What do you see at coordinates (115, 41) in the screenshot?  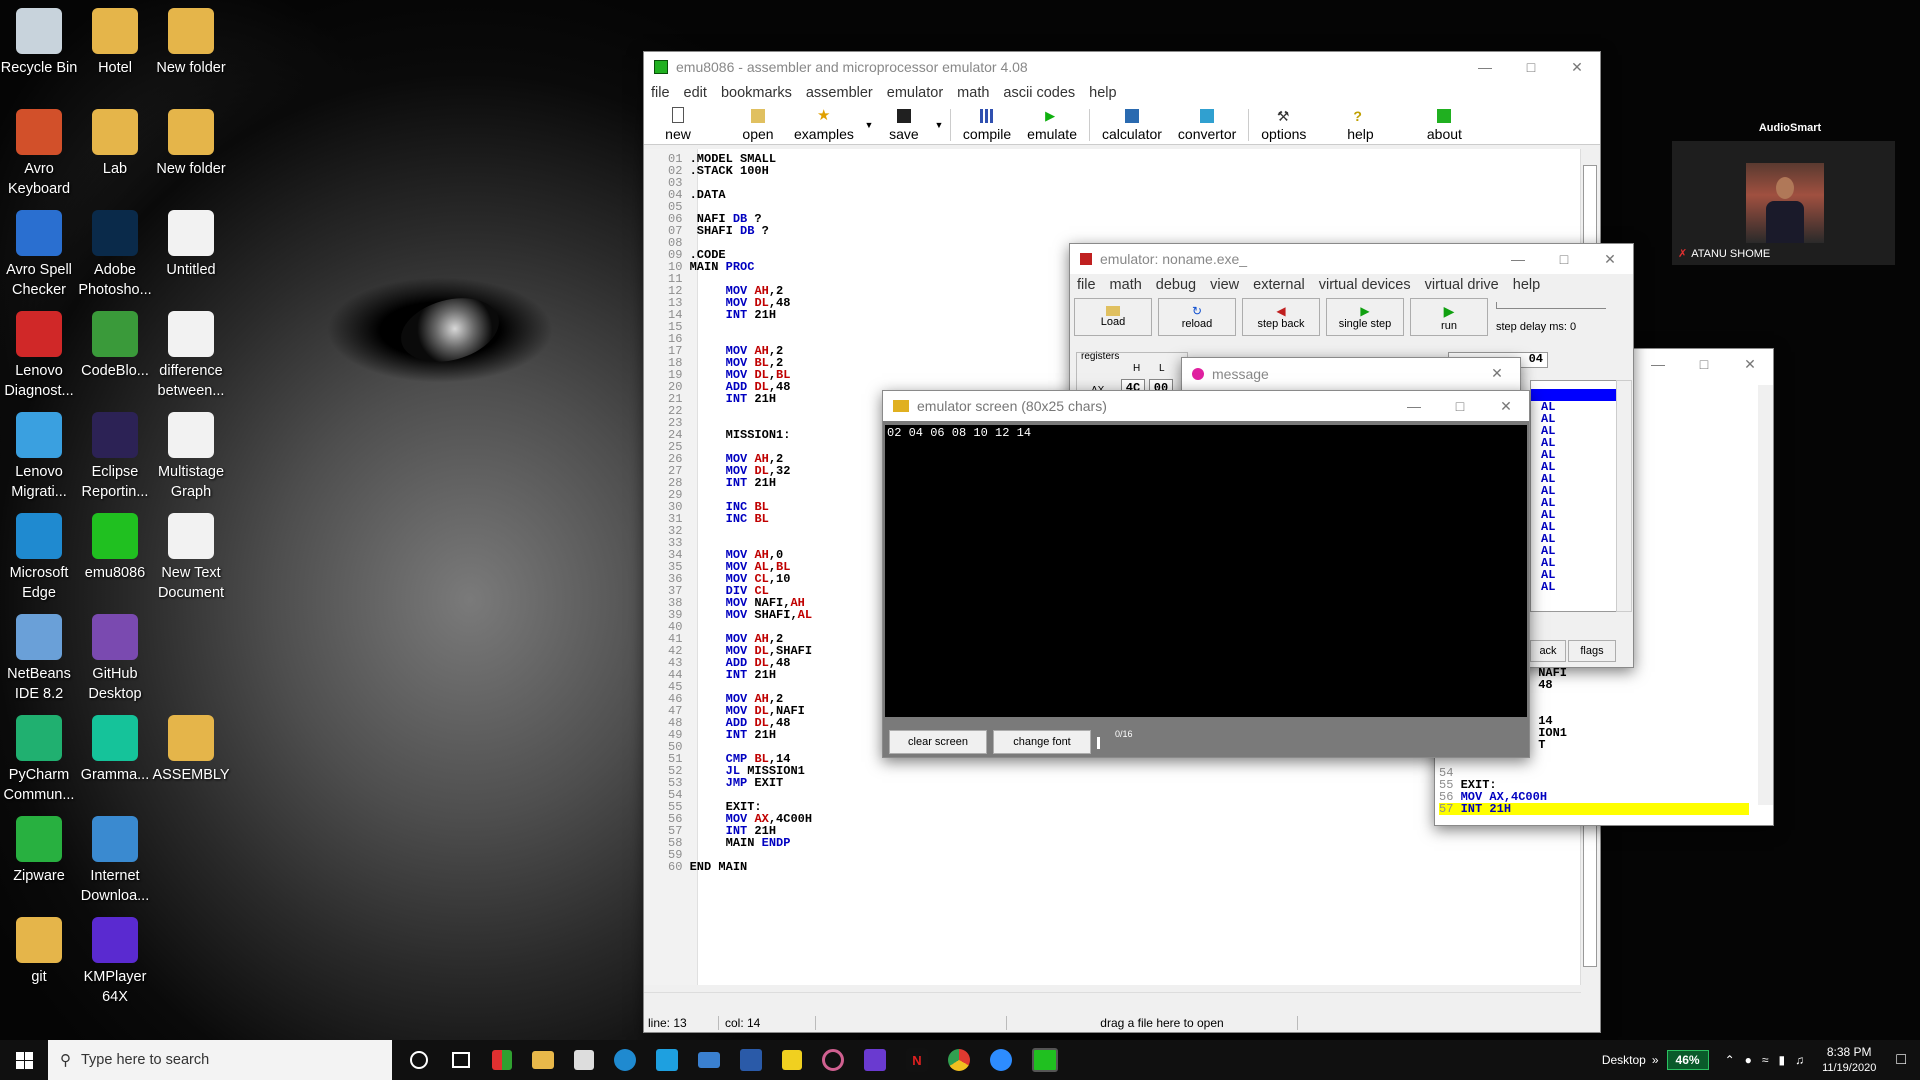 I see `desktop-icon: Hotel` at bounding box center [115, 41].